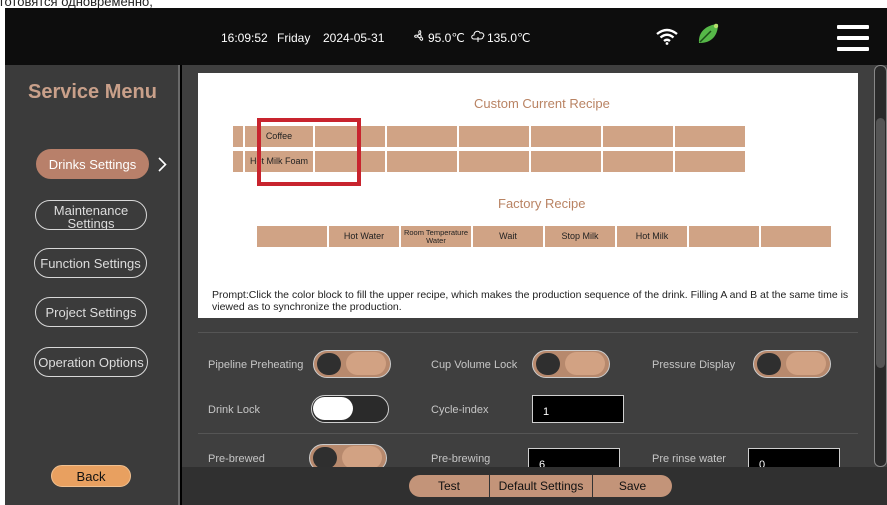 The height and width of the screenshot is (505, 887). I want to click on sidebar-title: Service Menu, so click(92, 92).